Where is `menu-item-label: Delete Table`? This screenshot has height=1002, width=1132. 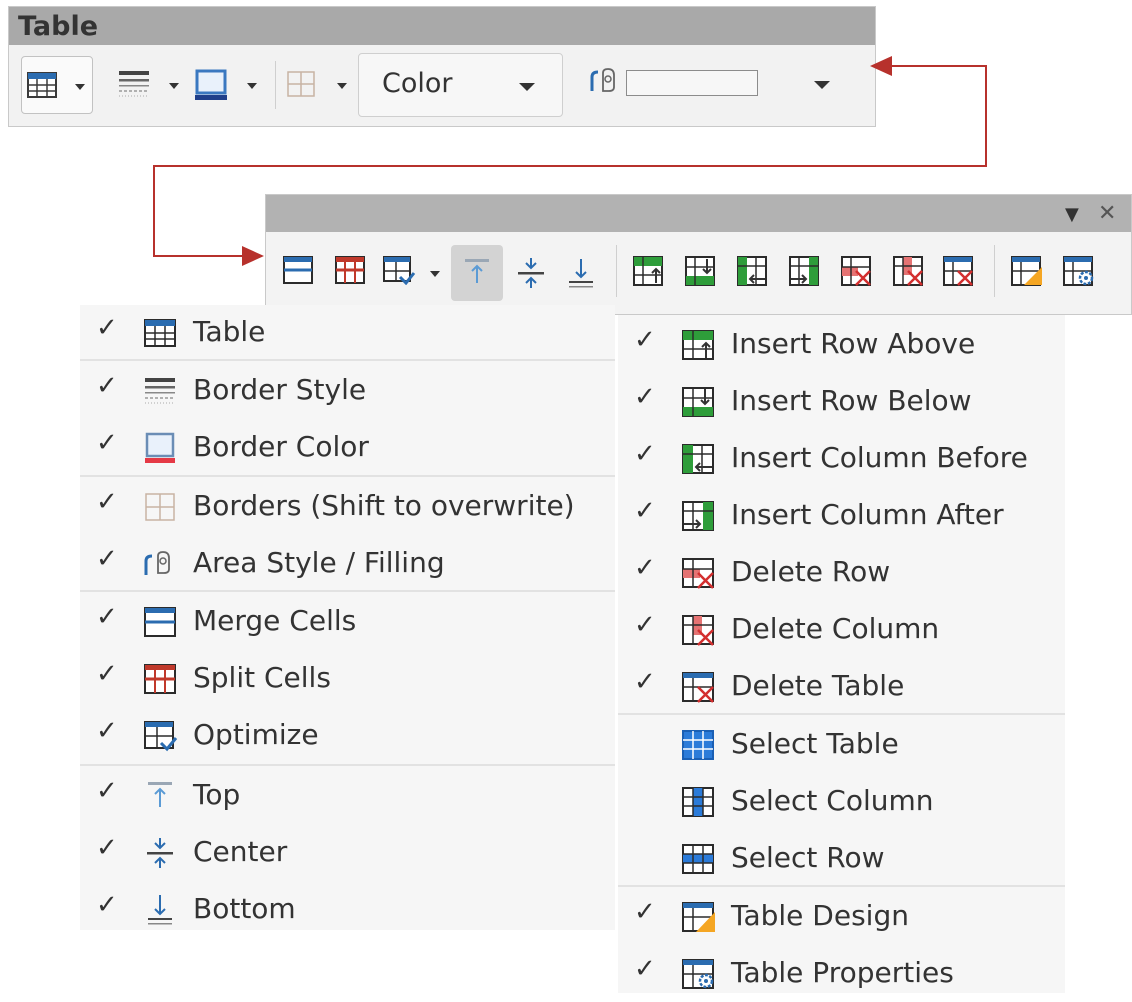
menu-item-label: Delete Table is located at coordinates (818, 685).